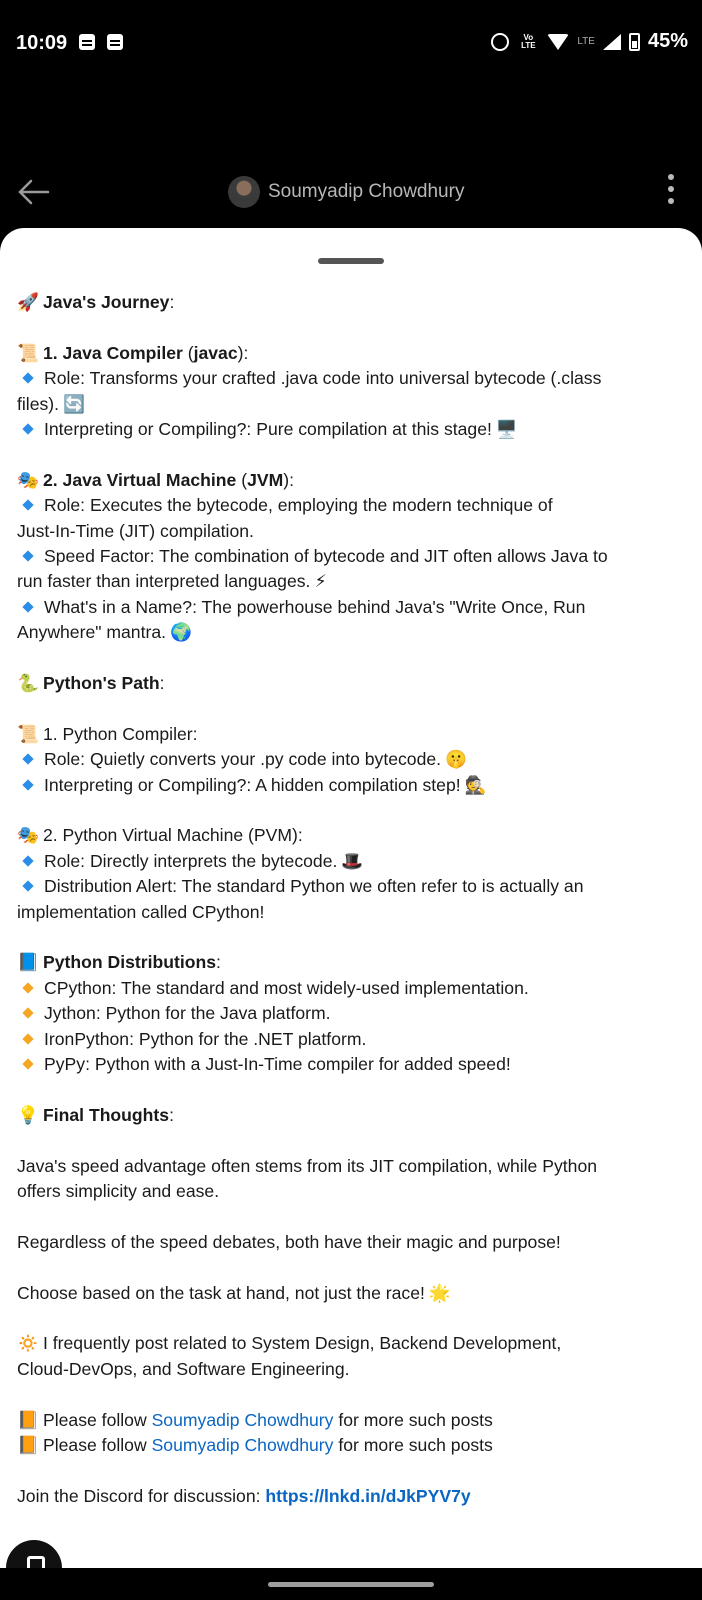 This screenshot has width=702, height=1600. I want to click on paragraph-cont: offers simplicity and ease., so click(118, 1191).